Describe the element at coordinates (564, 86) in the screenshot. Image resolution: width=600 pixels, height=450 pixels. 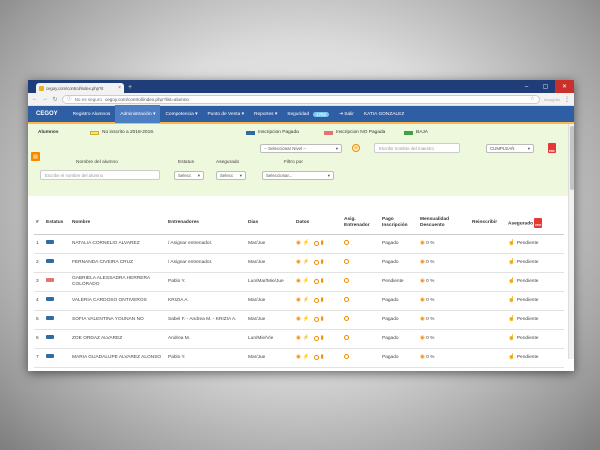
I see `close-window-button: ✕` at that location.